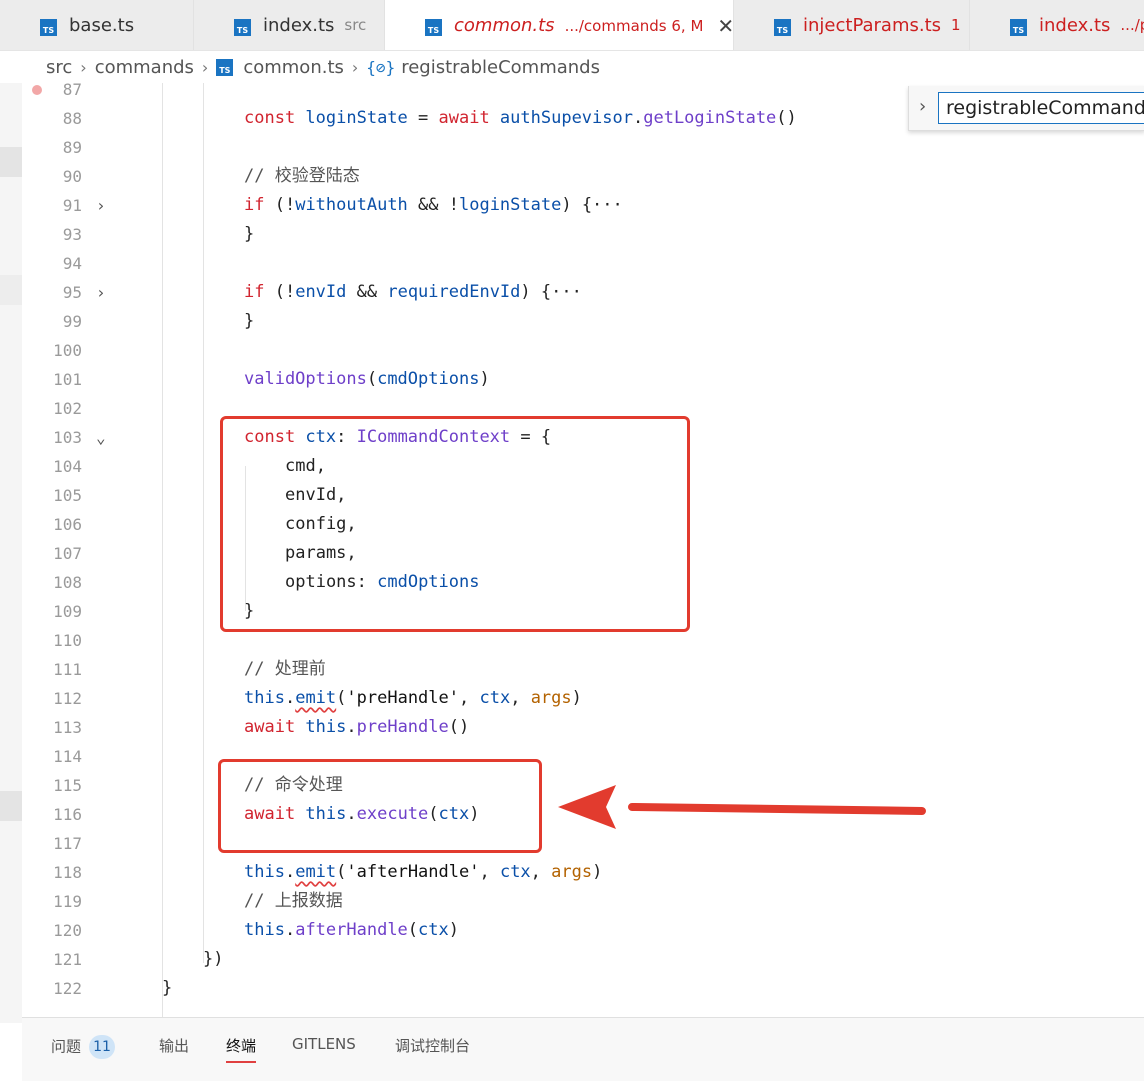 The height and width of the screenshot is (1081, 1144). I want to click on line-number: 114, so click(67, 756).